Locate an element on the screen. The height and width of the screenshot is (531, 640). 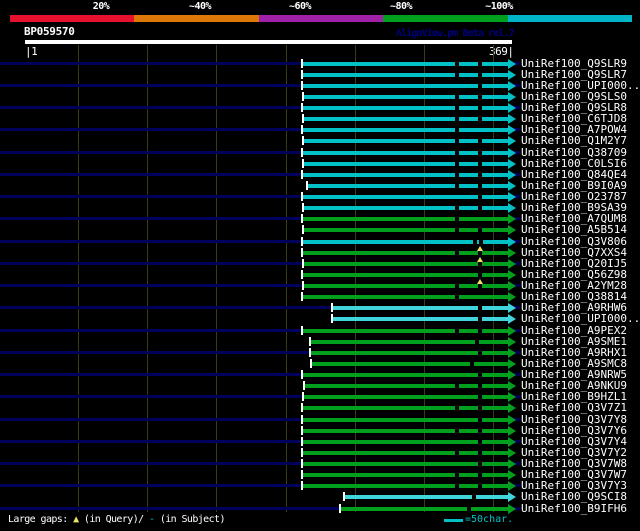
large-gaps-legend: Large gaps: ▲ (in Query)/ - (in Subject) is located at coordinates (116, 519).